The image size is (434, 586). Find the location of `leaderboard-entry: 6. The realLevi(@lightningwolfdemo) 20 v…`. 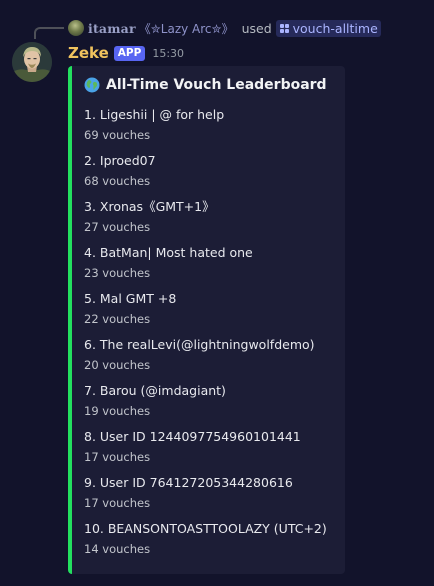

leaderboard-entry: 6. The realLevi(@lightningwolfdemo) 20 v… is located at coordinates (213, 360).